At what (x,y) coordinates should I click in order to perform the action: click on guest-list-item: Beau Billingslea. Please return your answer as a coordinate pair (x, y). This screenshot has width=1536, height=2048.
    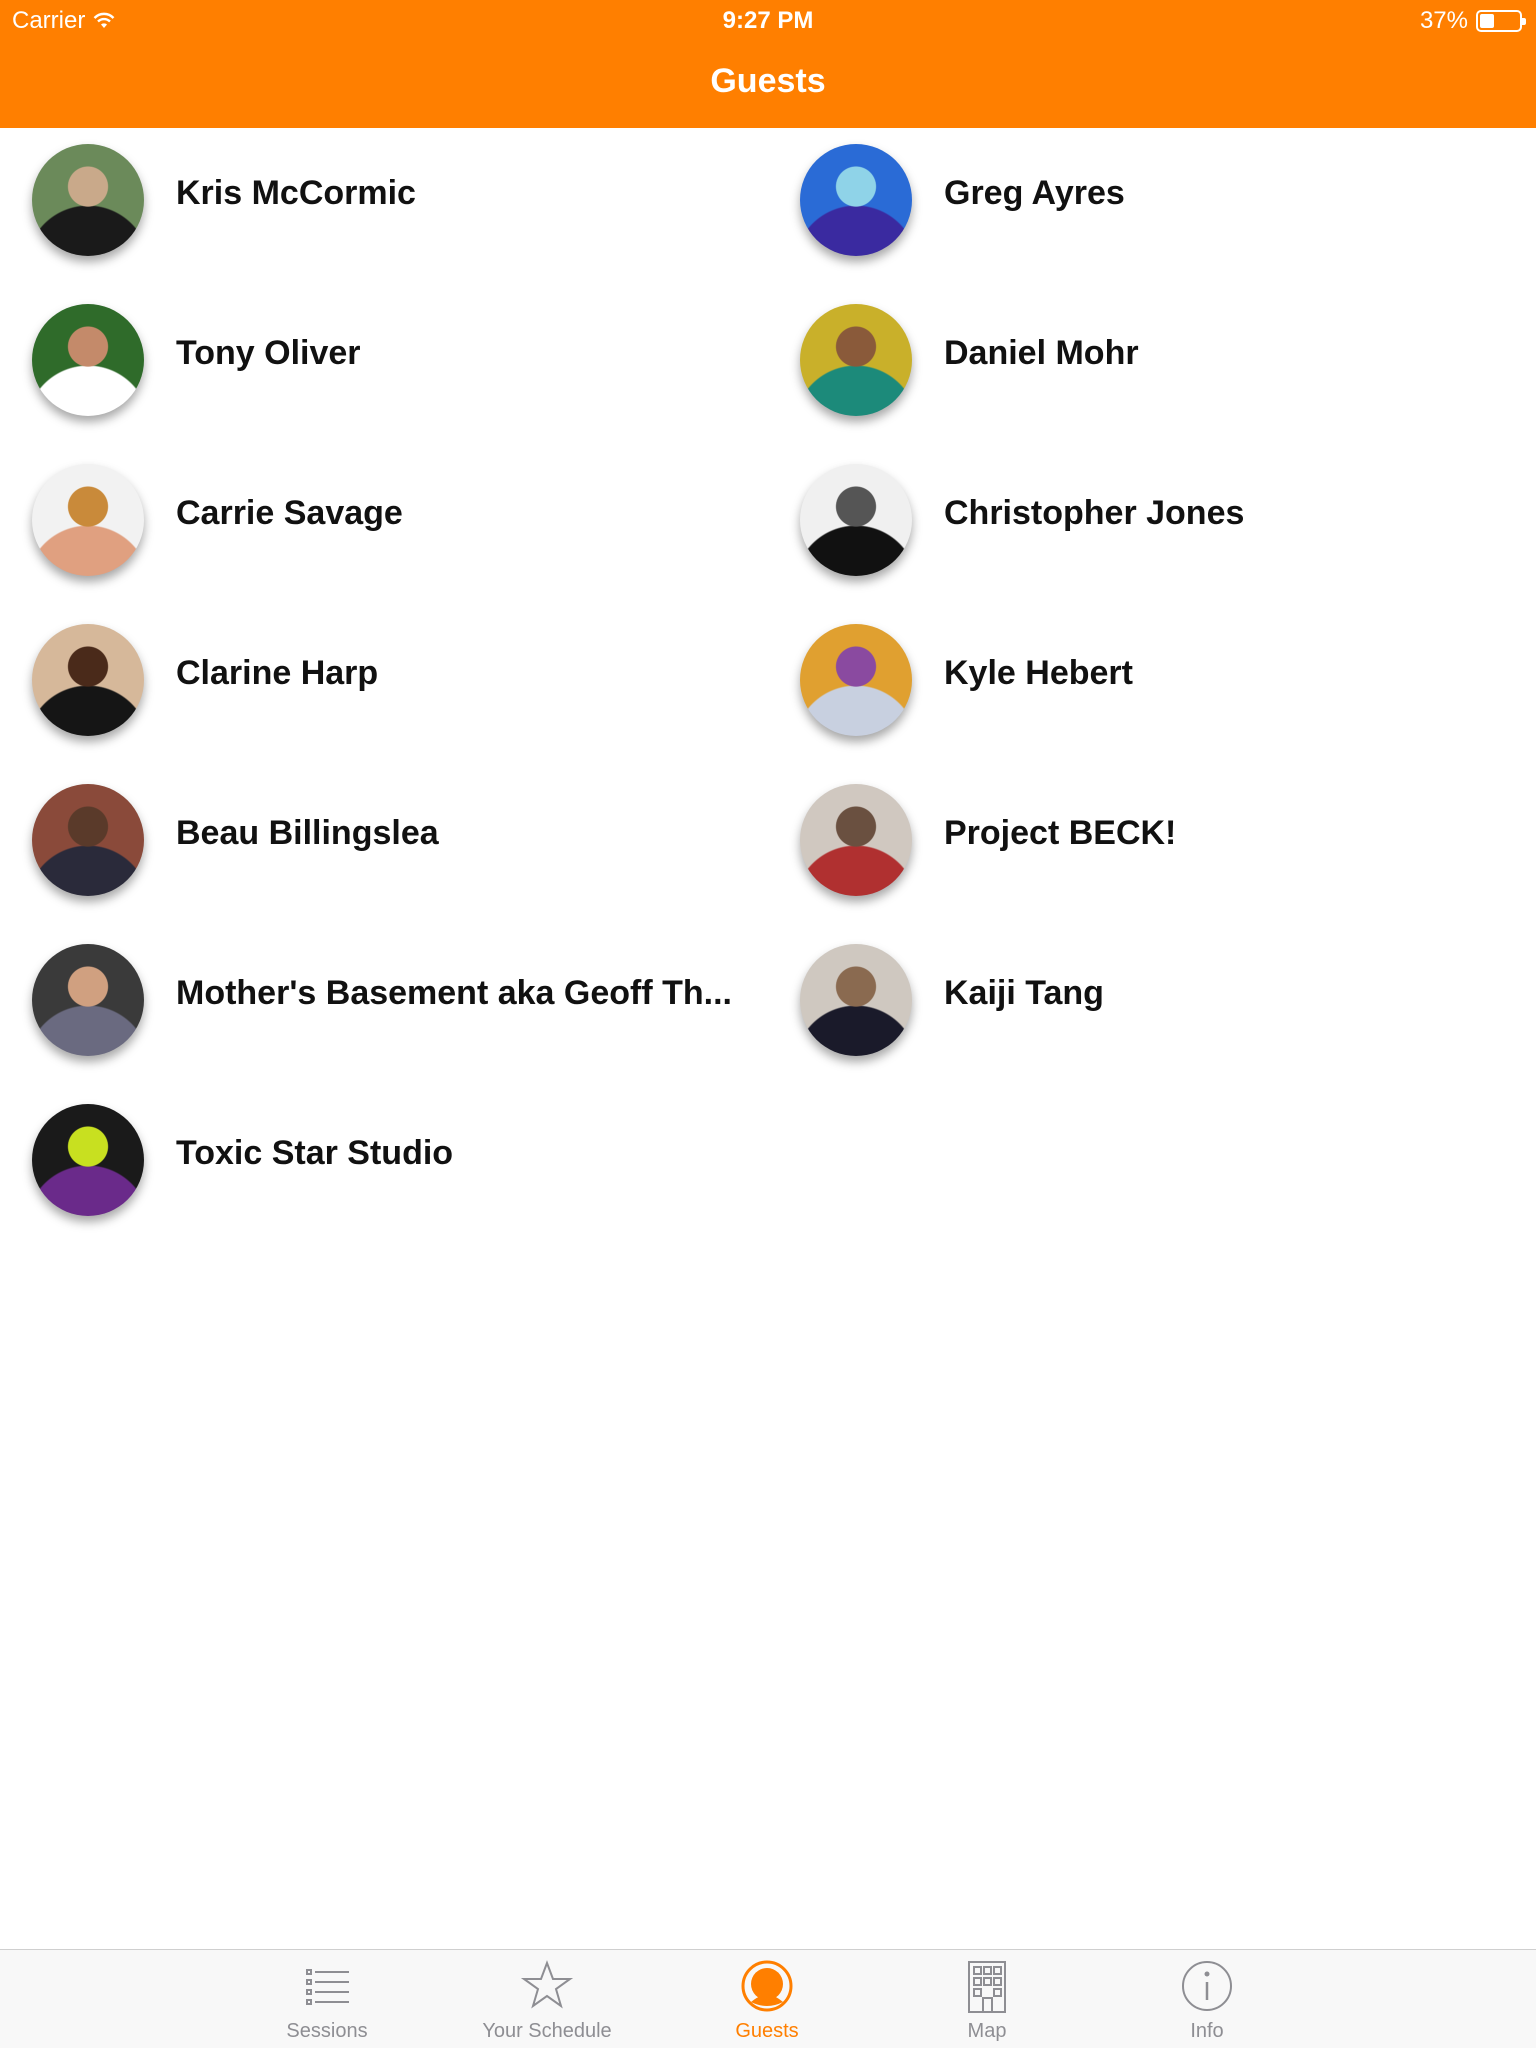
    Looking at the image, I should click on (384, 848).